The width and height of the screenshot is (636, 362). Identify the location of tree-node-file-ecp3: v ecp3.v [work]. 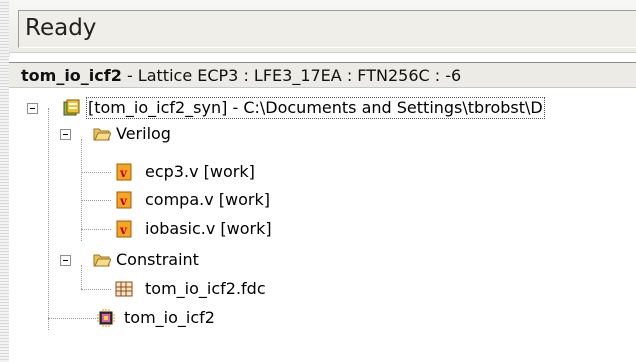
(209, 172).